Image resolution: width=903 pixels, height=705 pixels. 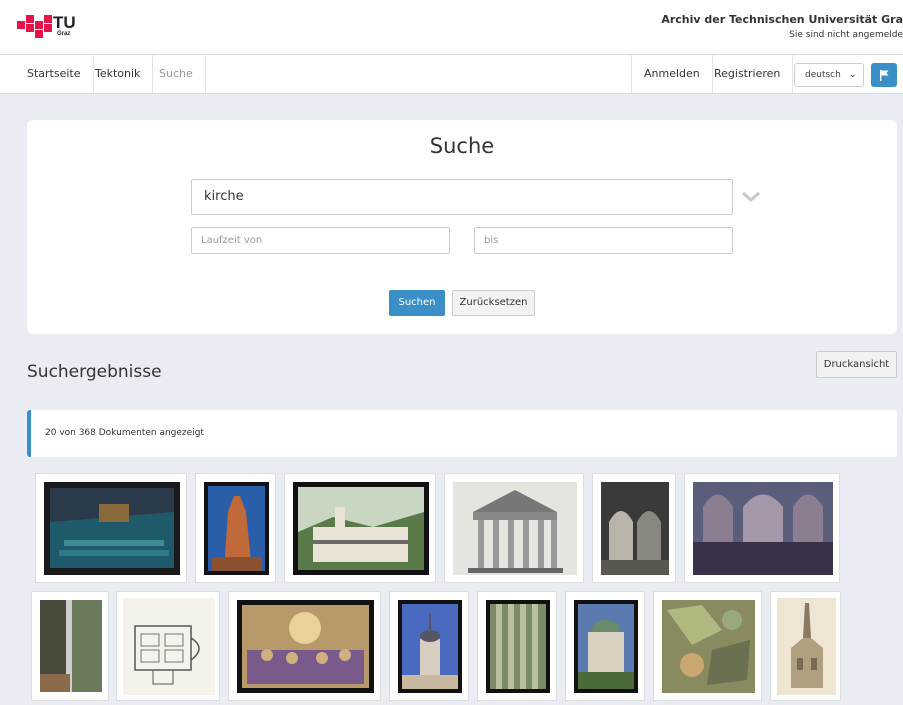 What do you see at coordinates (320, 240) in the screenshot?
I see `date-from-field: Laufzeit von` at bounding box center [320, 240].